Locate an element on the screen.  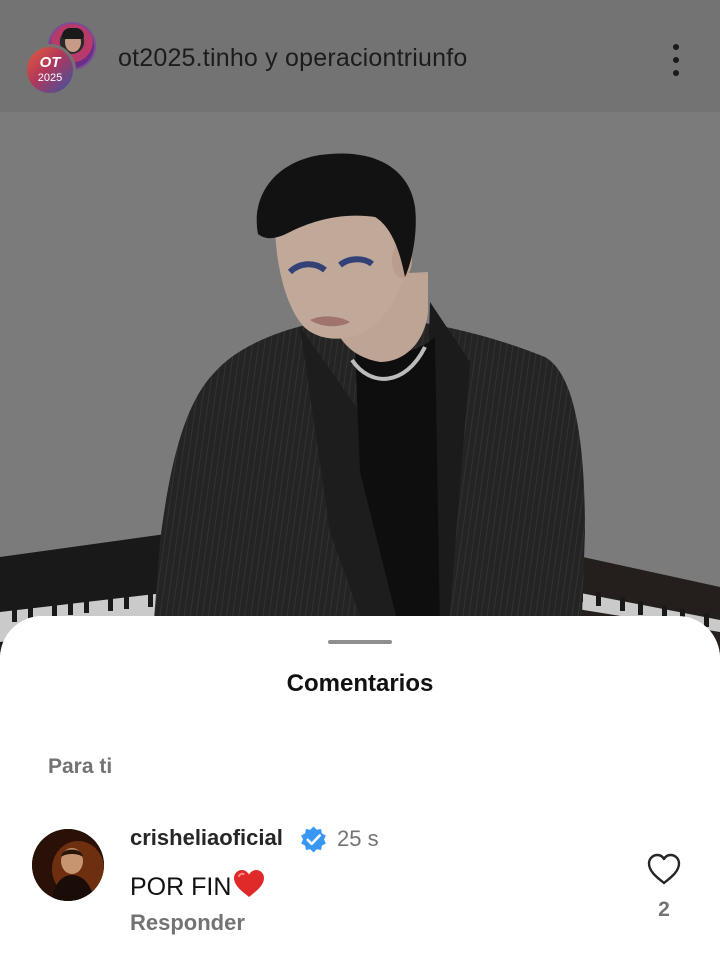
reply-button: Responder is located at coordinates (187, 923).